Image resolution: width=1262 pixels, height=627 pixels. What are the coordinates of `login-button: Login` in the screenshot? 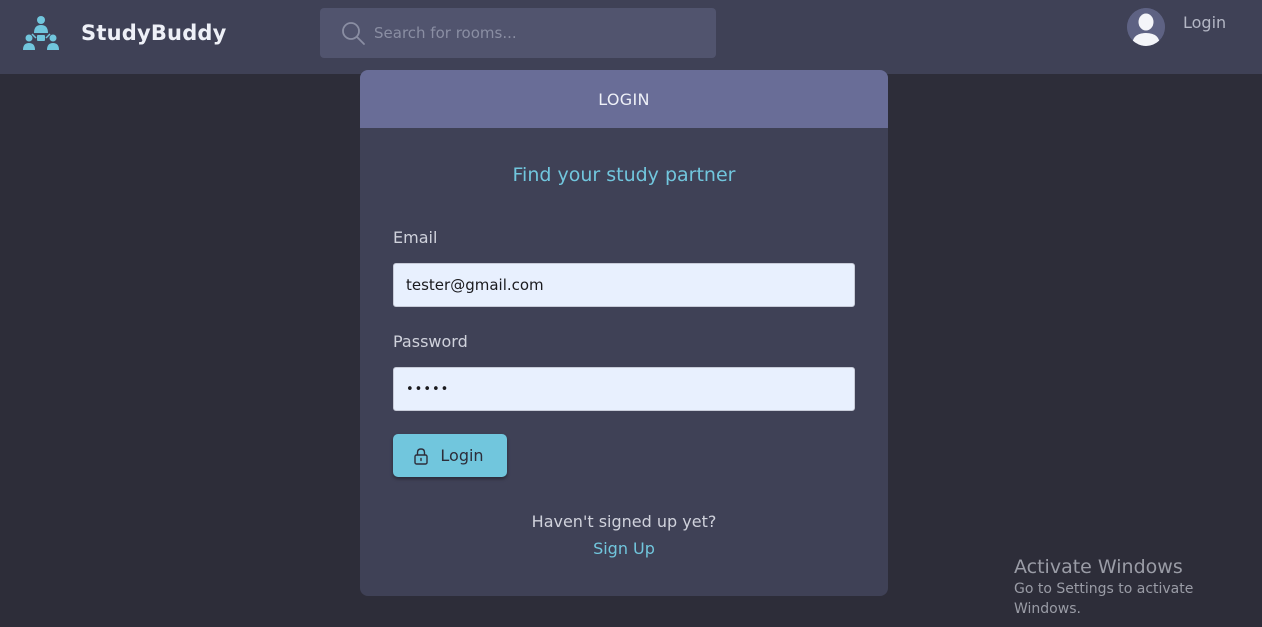 It's located at (450, 455).